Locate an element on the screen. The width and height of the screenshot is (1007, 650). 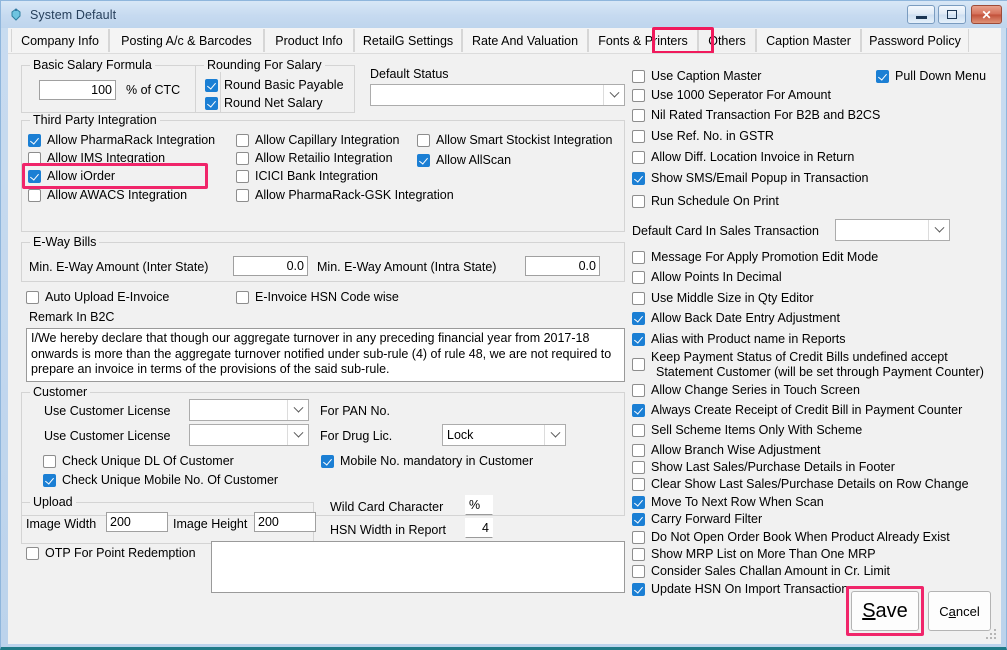
checkbox-allow-branch-wise-adjustment: Allow Branch Wise Adjustment is located at coordinates (726, 450).